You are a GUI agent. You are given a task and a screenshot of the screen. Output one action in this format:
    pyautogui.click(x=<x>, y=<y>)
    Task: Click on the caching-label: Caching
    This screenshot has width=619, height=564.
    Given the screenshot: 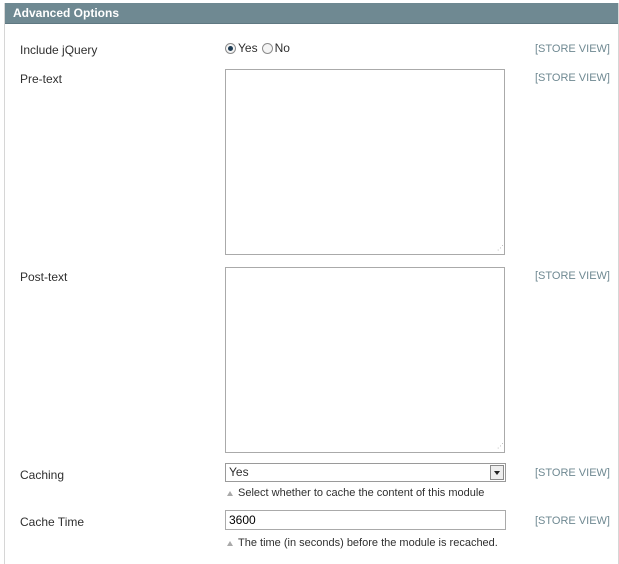 What is the action you would take?
    pyautogui.click(x=42, y=475)
    